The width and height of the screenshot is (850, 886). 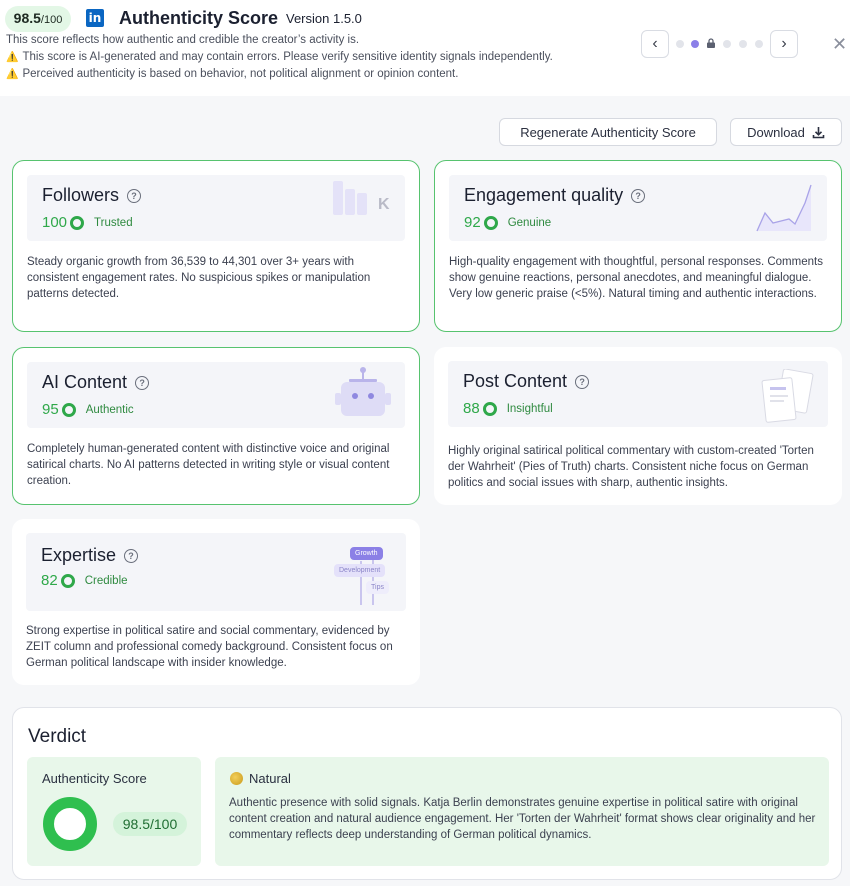 I want to click on regenerate-button: Regenerate Authenticity Score, so click(x=608, y=132).